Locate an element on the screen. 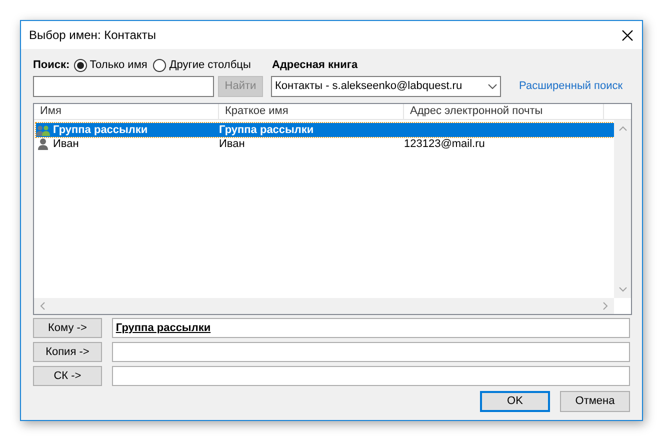 The image size is (664, 443). contact-name: Группа рассылки is located at coordinates (100, 130).